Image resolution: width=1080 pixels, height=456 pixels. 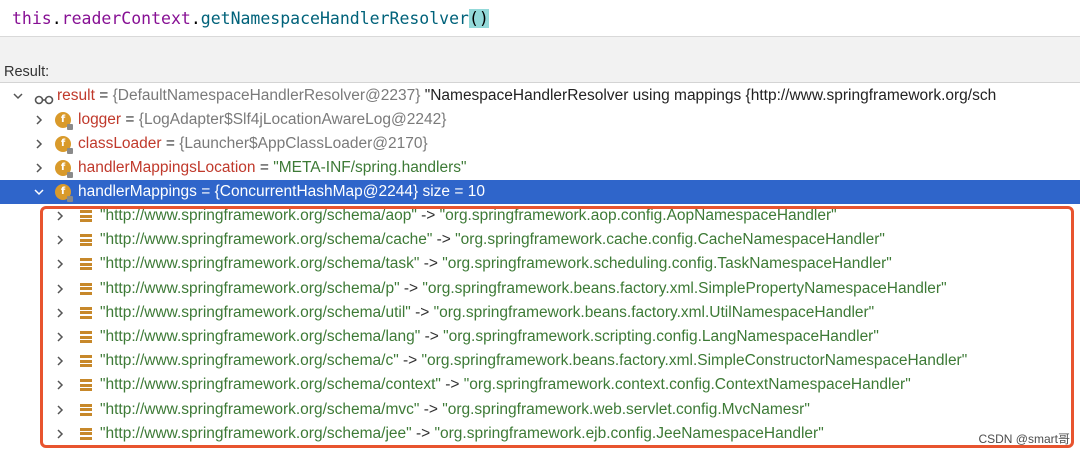 I want to click on field-value: = {ConcurrentHashMap@2244} size = 10, so click(x=340, y=191).